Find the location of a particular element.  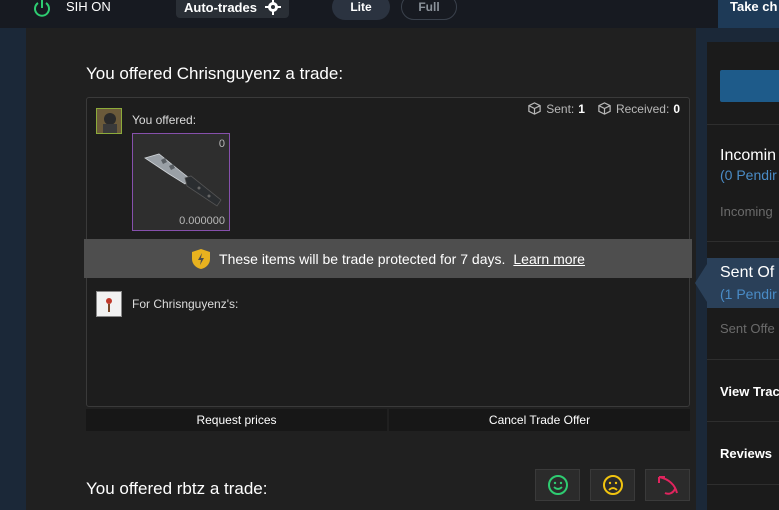

frown-icon is located at coordinates (612, 485).